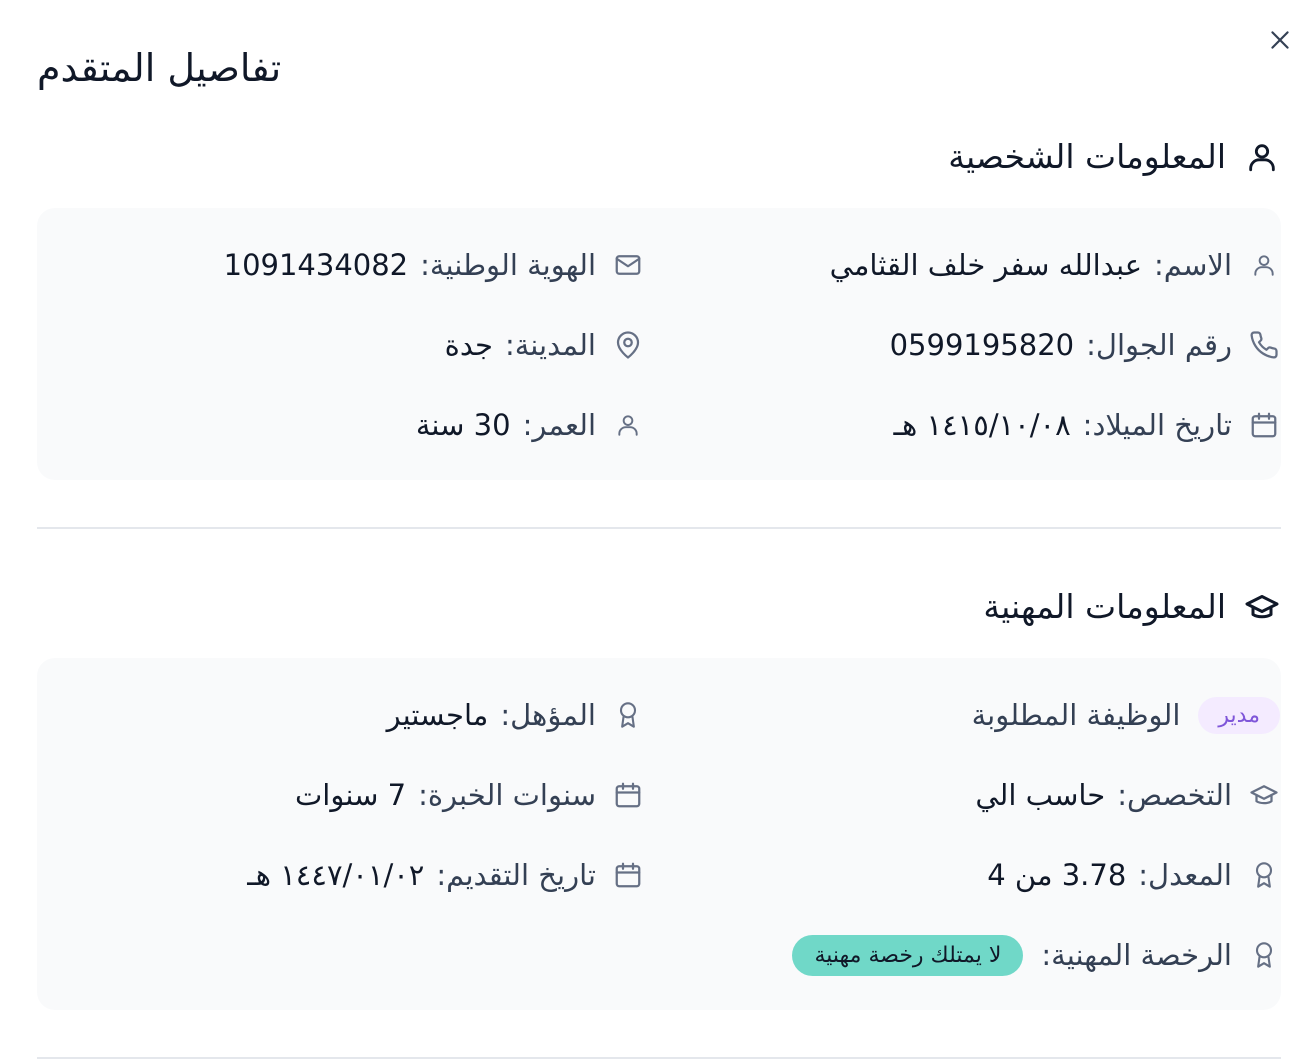 The image size is (1310, 1062). I want to click on professional-section-header: المعلومات المهنية, so click(1131, 607).